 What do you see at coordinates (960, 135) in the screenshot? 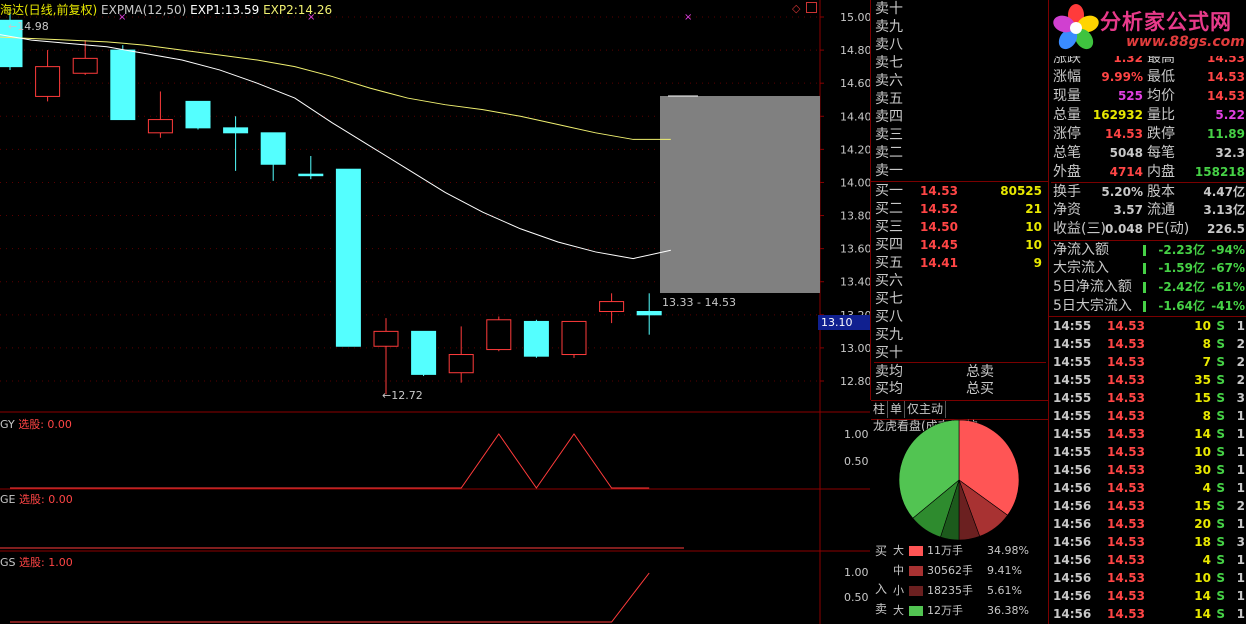
I see `sell-level-row: 卖三` at bounding box center [960, 135].